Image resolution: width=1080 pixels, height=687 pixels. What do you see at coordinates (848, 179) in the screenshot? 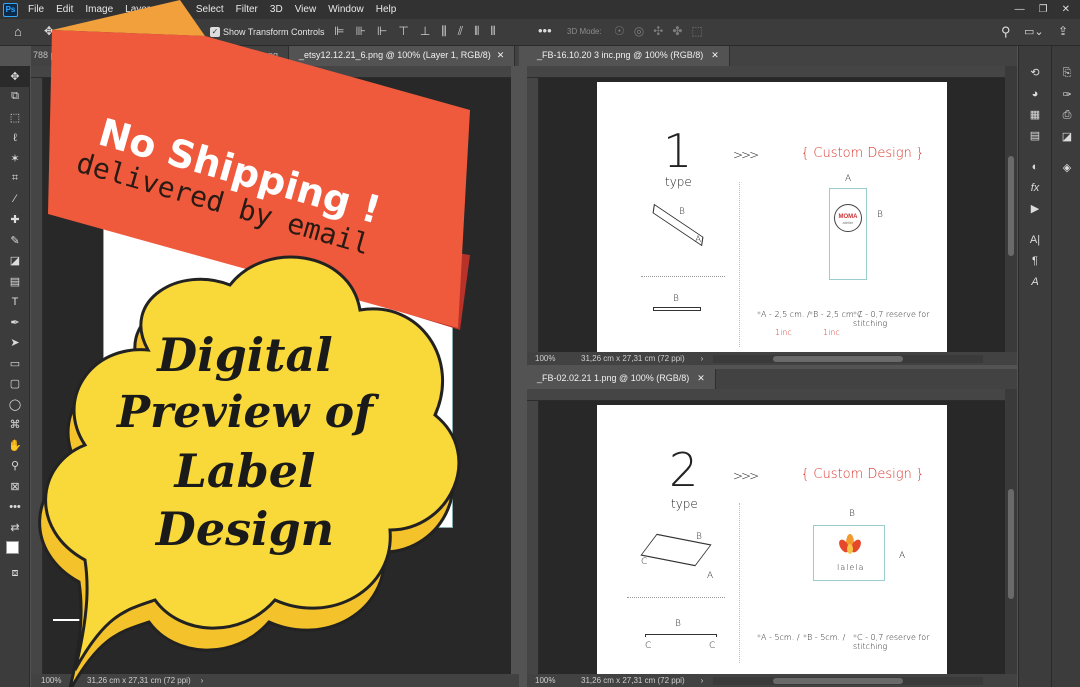
I see `doc1-label-a: A` at bounding box center [848, 179].